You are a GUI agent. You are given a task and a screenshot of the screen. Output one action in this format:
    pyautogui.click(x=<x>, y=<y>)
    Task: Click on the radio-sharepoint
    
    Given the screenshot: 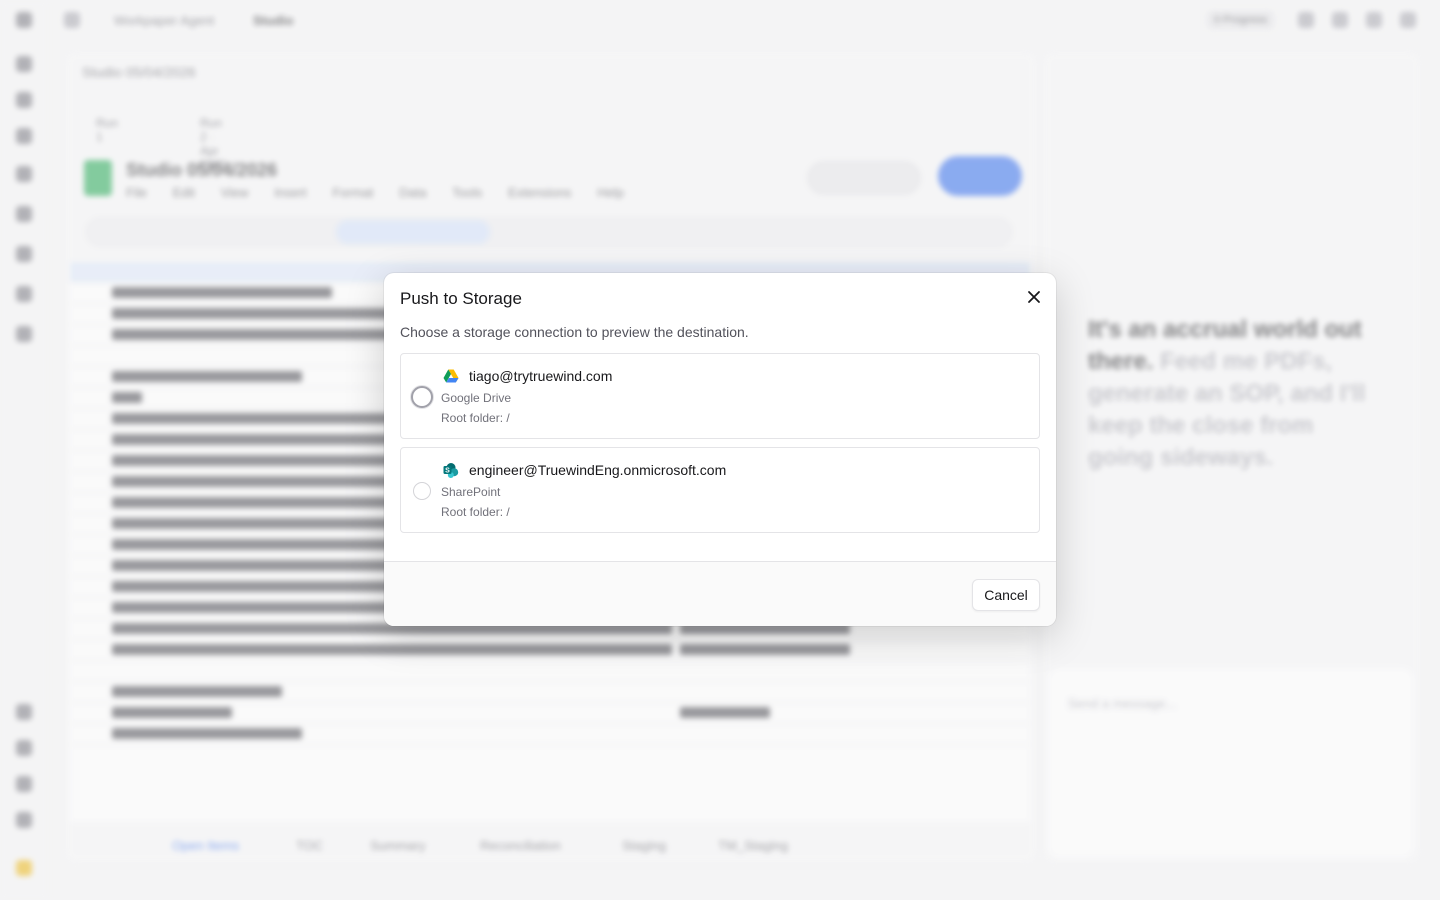 What is the action you would take?
    pyautogui.click(x=422, y=491)
    